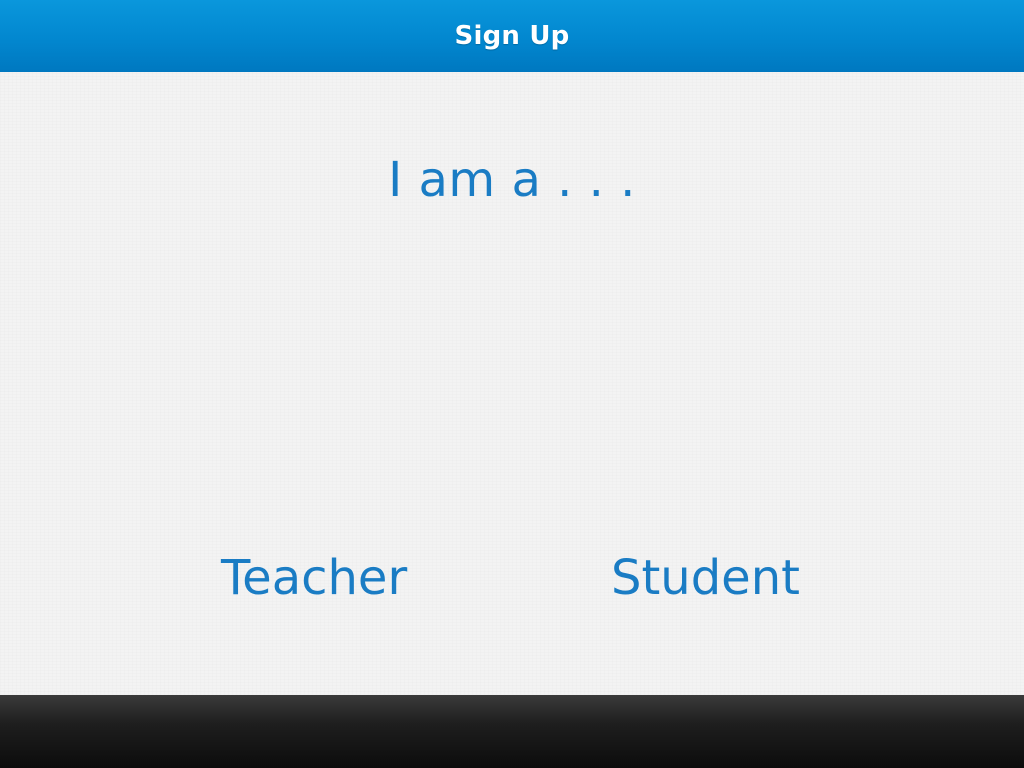 This screenshot has width=1024, height=768. I want to click on page-title: Sign Up, so click(512, 36).